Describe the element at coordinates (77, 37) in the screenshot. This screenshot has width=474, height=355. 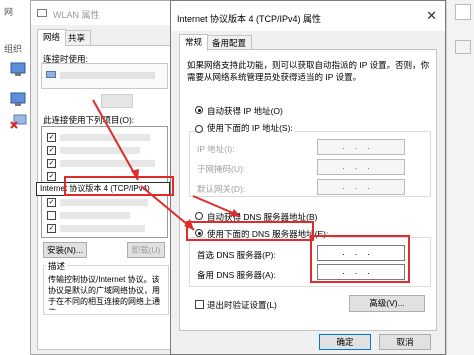
I see `tab-sharing: 共享` at that location.